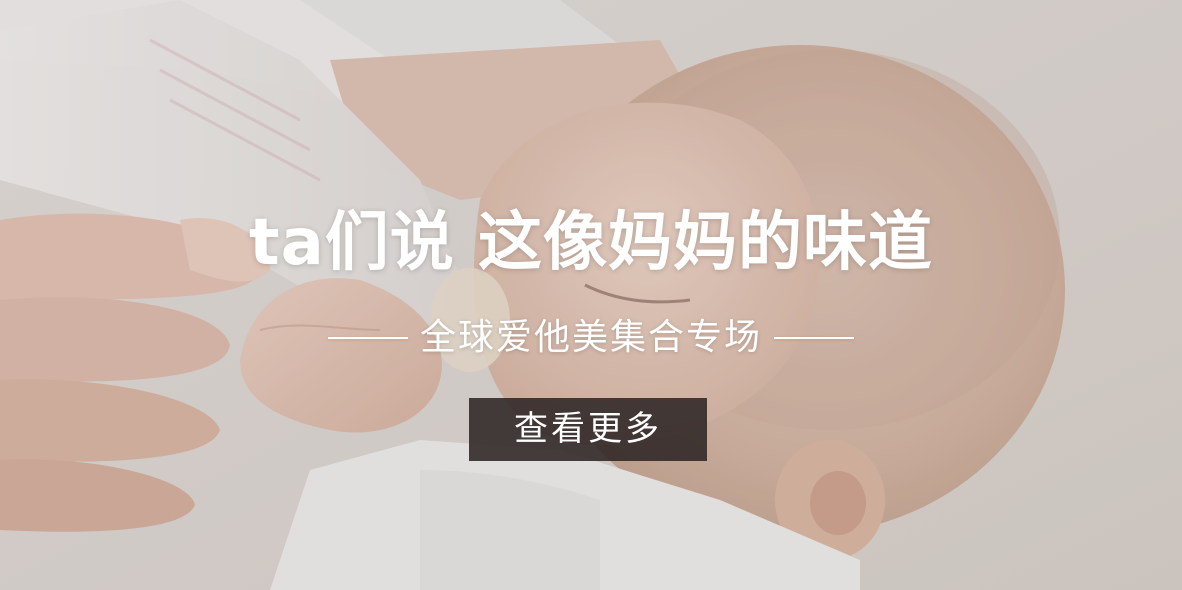 This screenshot has width=1182, height=590. I want to click on banner-headline: ta们说 这像妈妈的味道, so click(591, 243).